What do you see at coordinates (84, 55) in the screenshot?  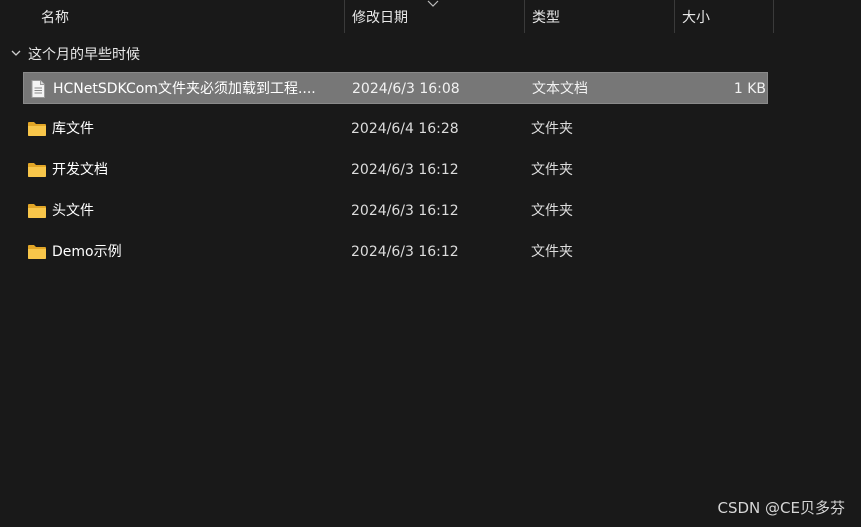 I see `group-header-label: 这个月的早些时候` at bounding box center [84, 55].